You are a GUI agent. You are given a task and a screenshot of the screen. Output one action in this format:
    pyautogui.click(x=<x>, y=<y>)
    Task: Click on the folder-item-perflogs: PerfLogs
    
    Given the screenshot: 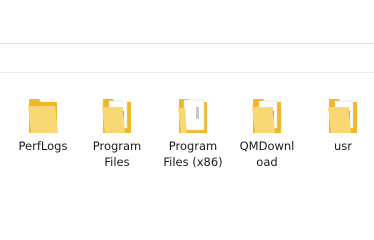 What is the action you would take?
    pyautogui.click(x=43, y=146)
    